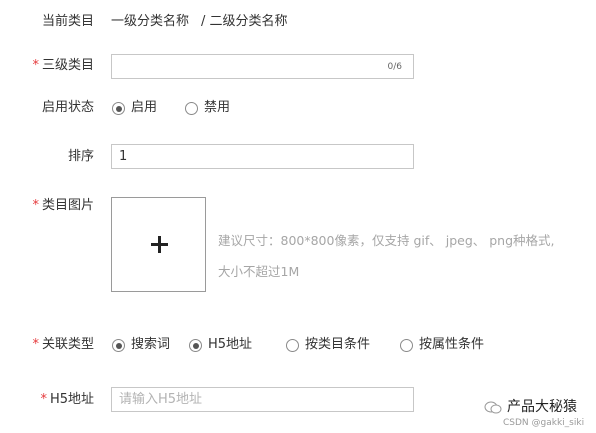  Describe the element at coordinates (262, 399) in the screenshot. I see `h5-url-input: 请输入H5地址` at that location.